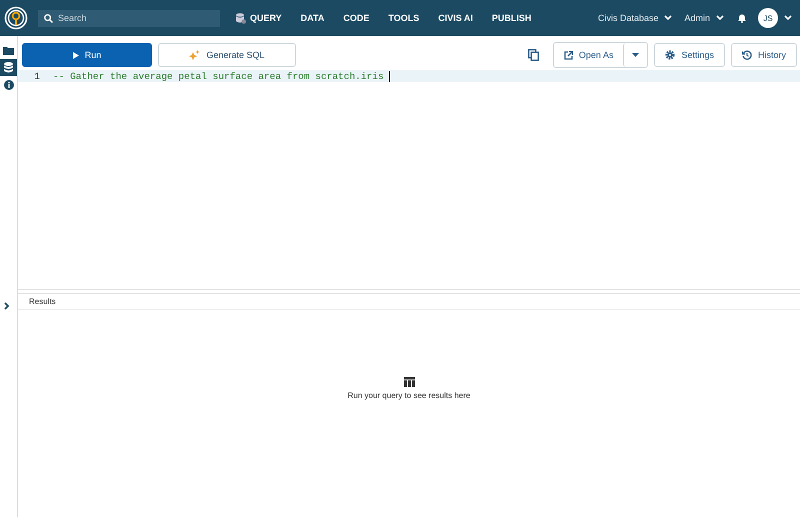 This screenshot has height=517, width=800. Describe the element at coordinates (8, 50) in the screenshot. I see `folder-icon` at that location.